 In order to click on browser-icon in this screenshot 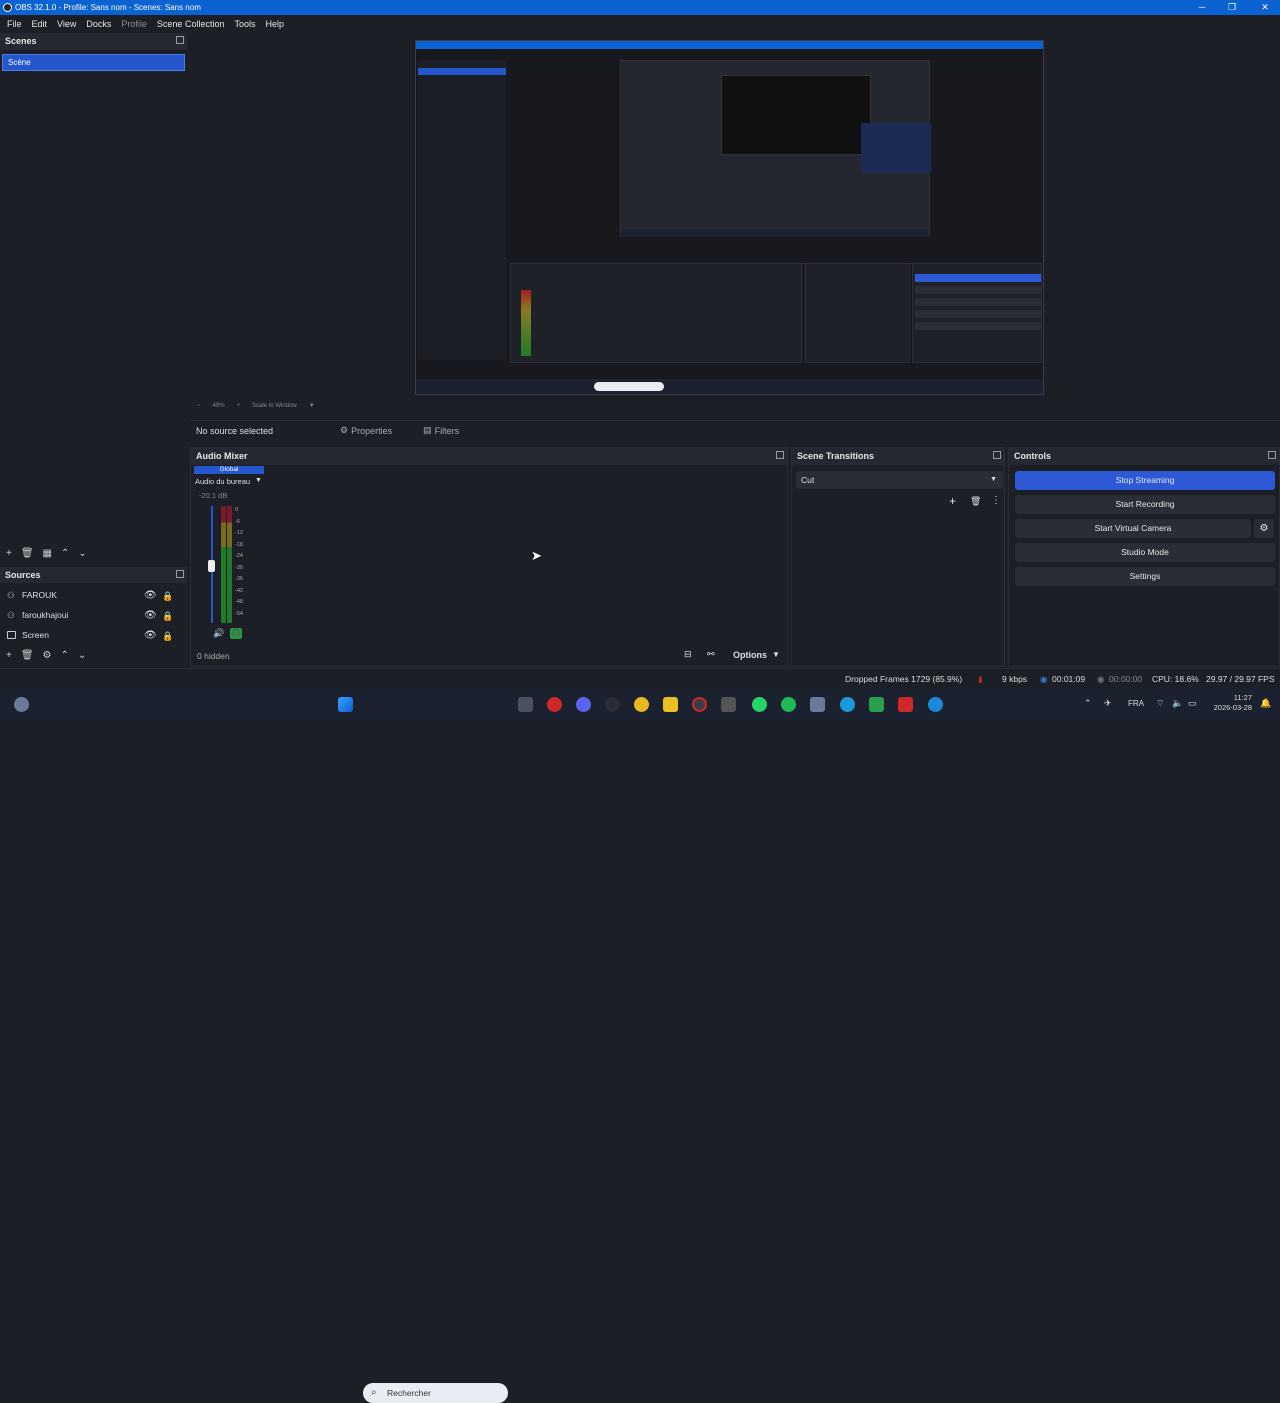, I will do `click(935, 704)`.